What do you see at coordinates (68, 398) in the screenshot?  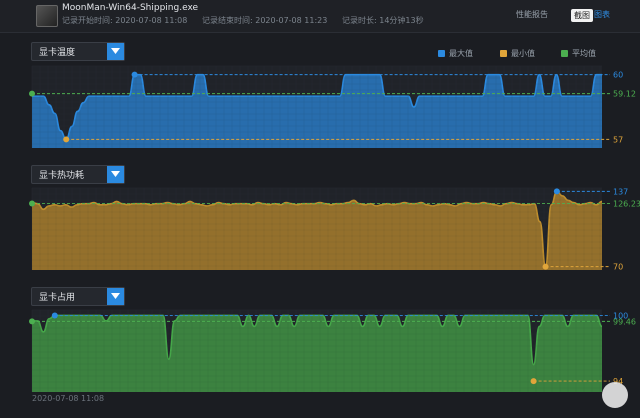 I see `footer-timestamp: 2020-07-08 11:08` at bounding box center [68, 398].